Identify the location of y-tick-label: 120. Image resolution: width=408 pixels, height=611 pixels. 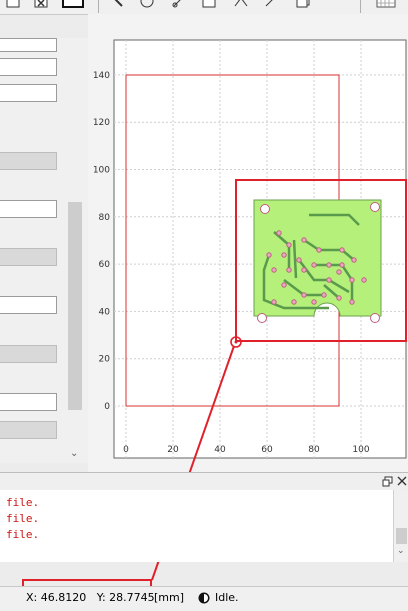
(101, 123).